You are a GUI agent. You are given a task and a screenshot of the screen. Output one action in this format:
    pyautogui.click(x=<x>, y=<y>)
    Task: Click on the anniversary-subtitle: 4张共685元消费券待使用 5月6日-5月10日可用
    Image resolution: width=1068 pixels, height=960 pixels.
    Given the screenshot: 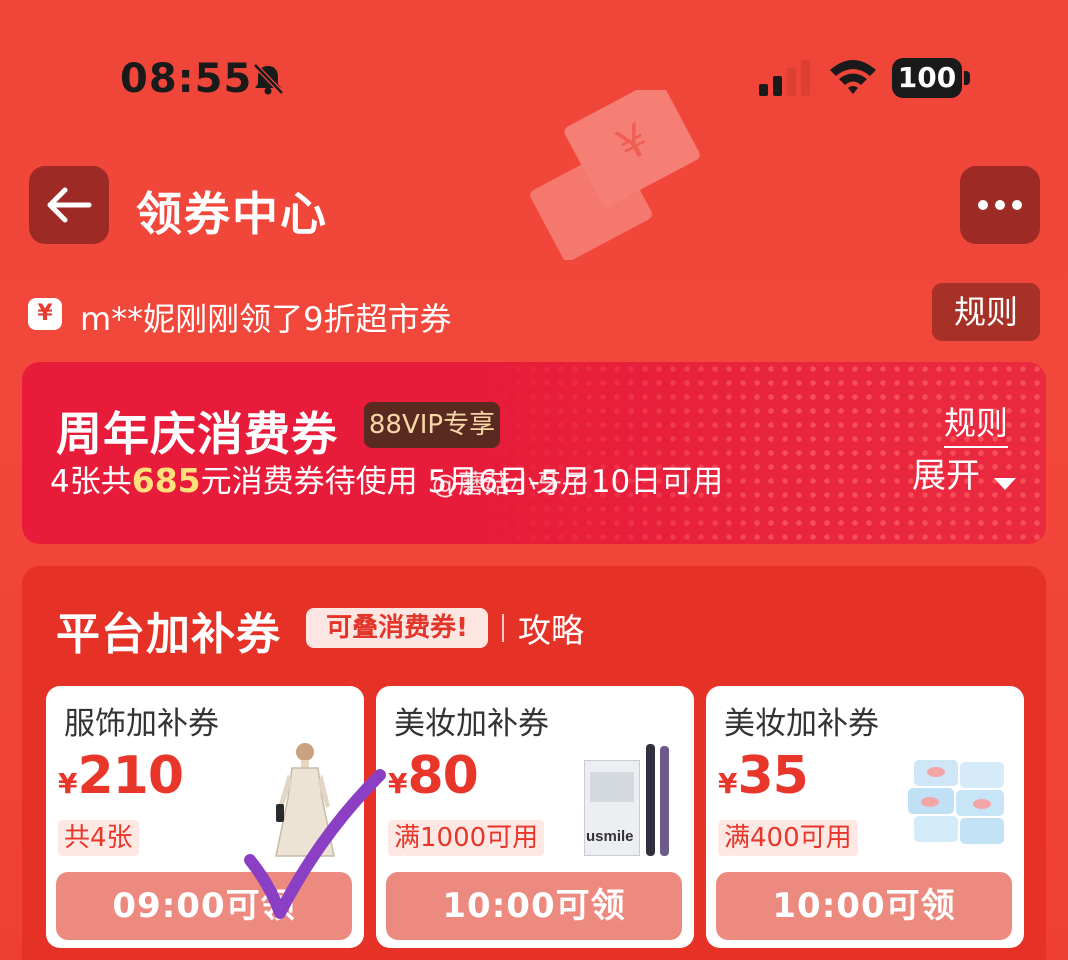 What is the action you would take?
    pyautogui.click(x=386, y=478)
    